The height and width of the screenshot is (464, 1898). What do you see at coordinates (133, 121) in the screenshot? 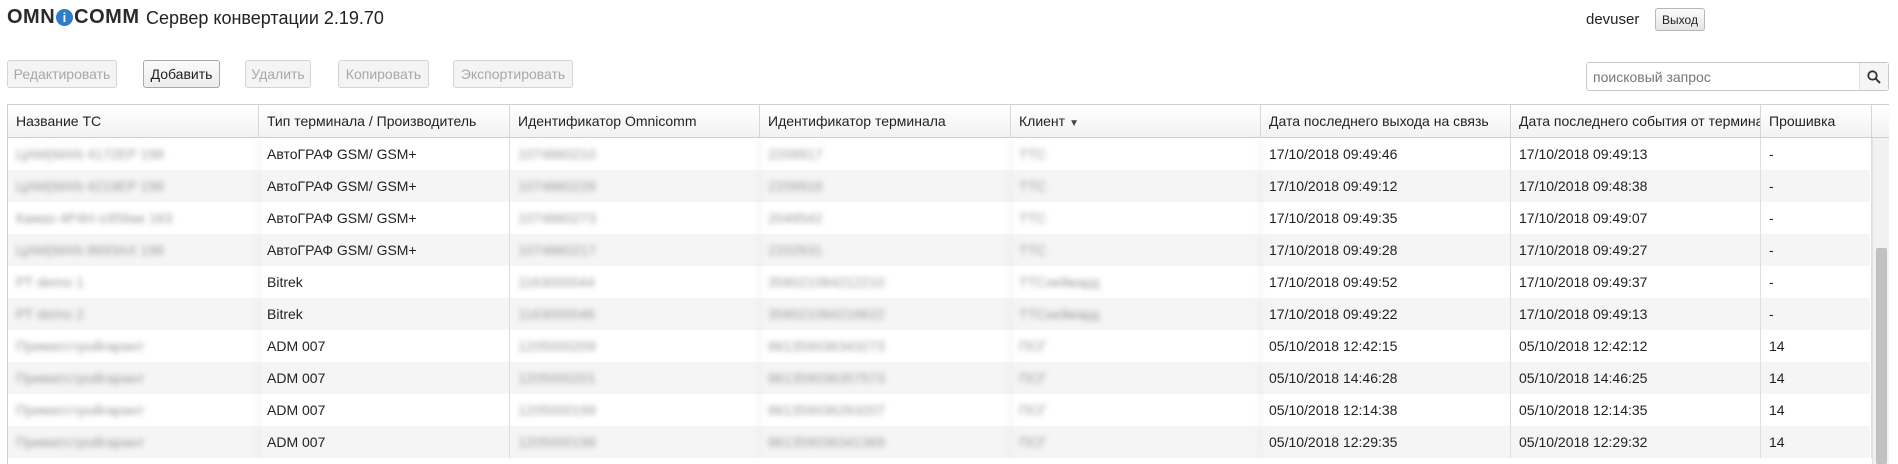
I see `column-header-vehicle-name: Название ТС` at bounding box center [133, 121].